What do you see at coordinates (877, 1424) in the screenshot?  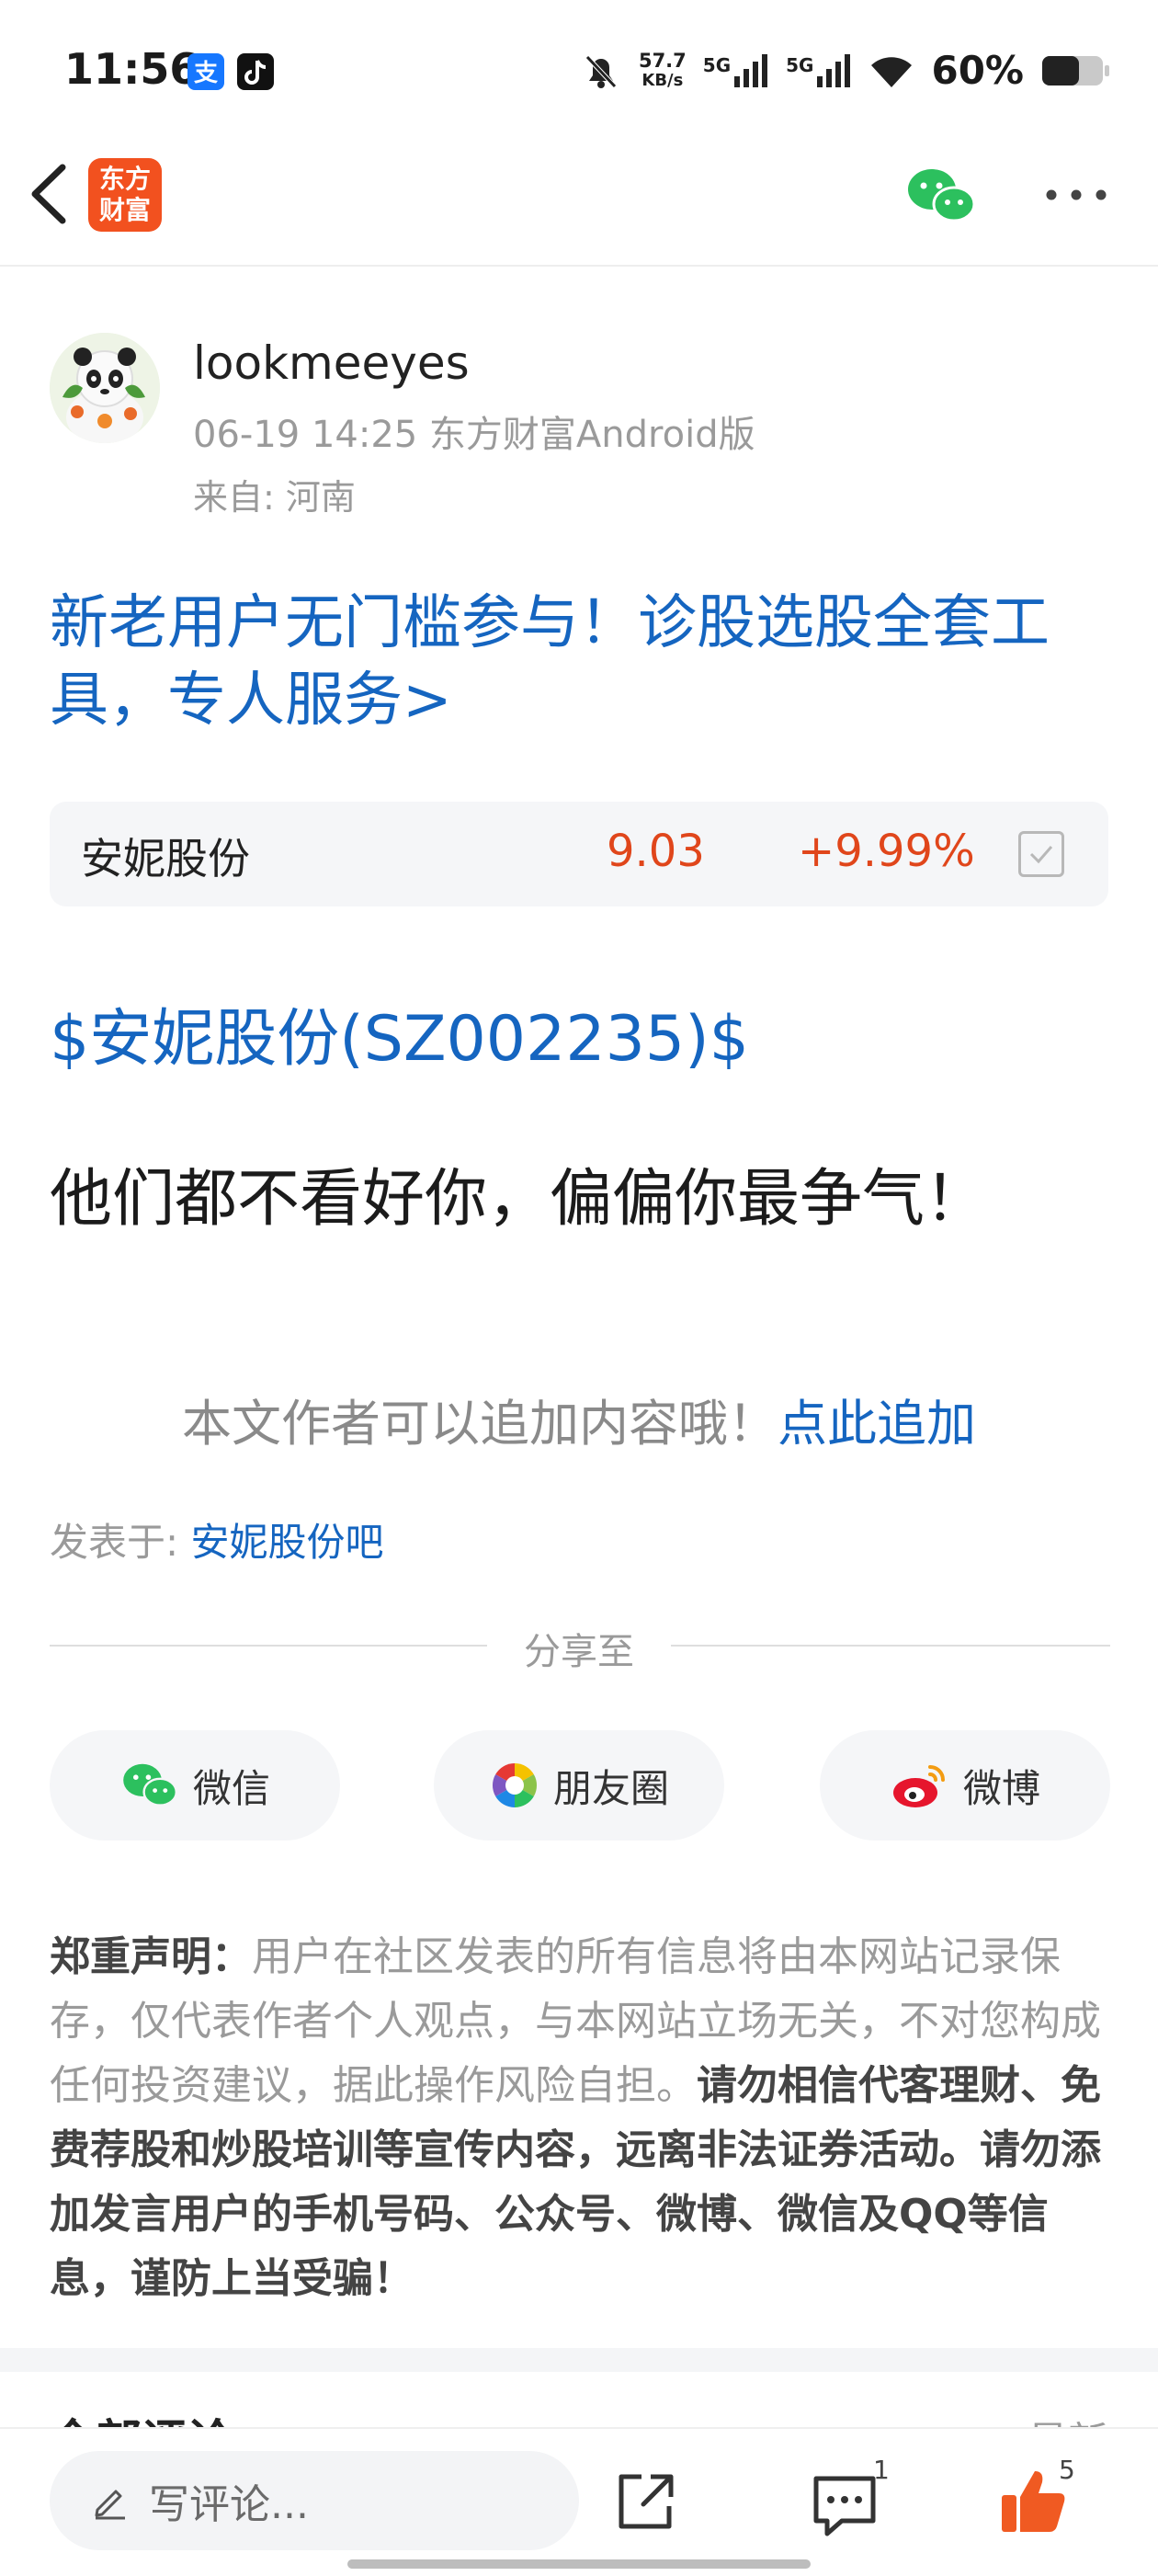 I see `append-link: 点此追加` at bounding box center [877, 1424].